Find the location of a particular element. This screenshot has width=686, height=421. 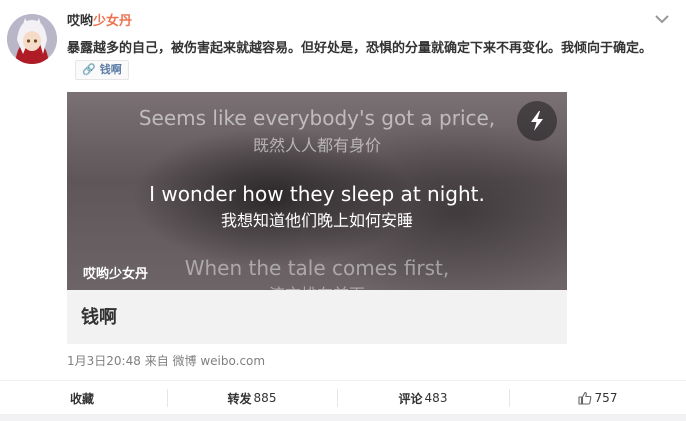

watermark: 哎哟少女丹 is located at coordinates (116, 274).